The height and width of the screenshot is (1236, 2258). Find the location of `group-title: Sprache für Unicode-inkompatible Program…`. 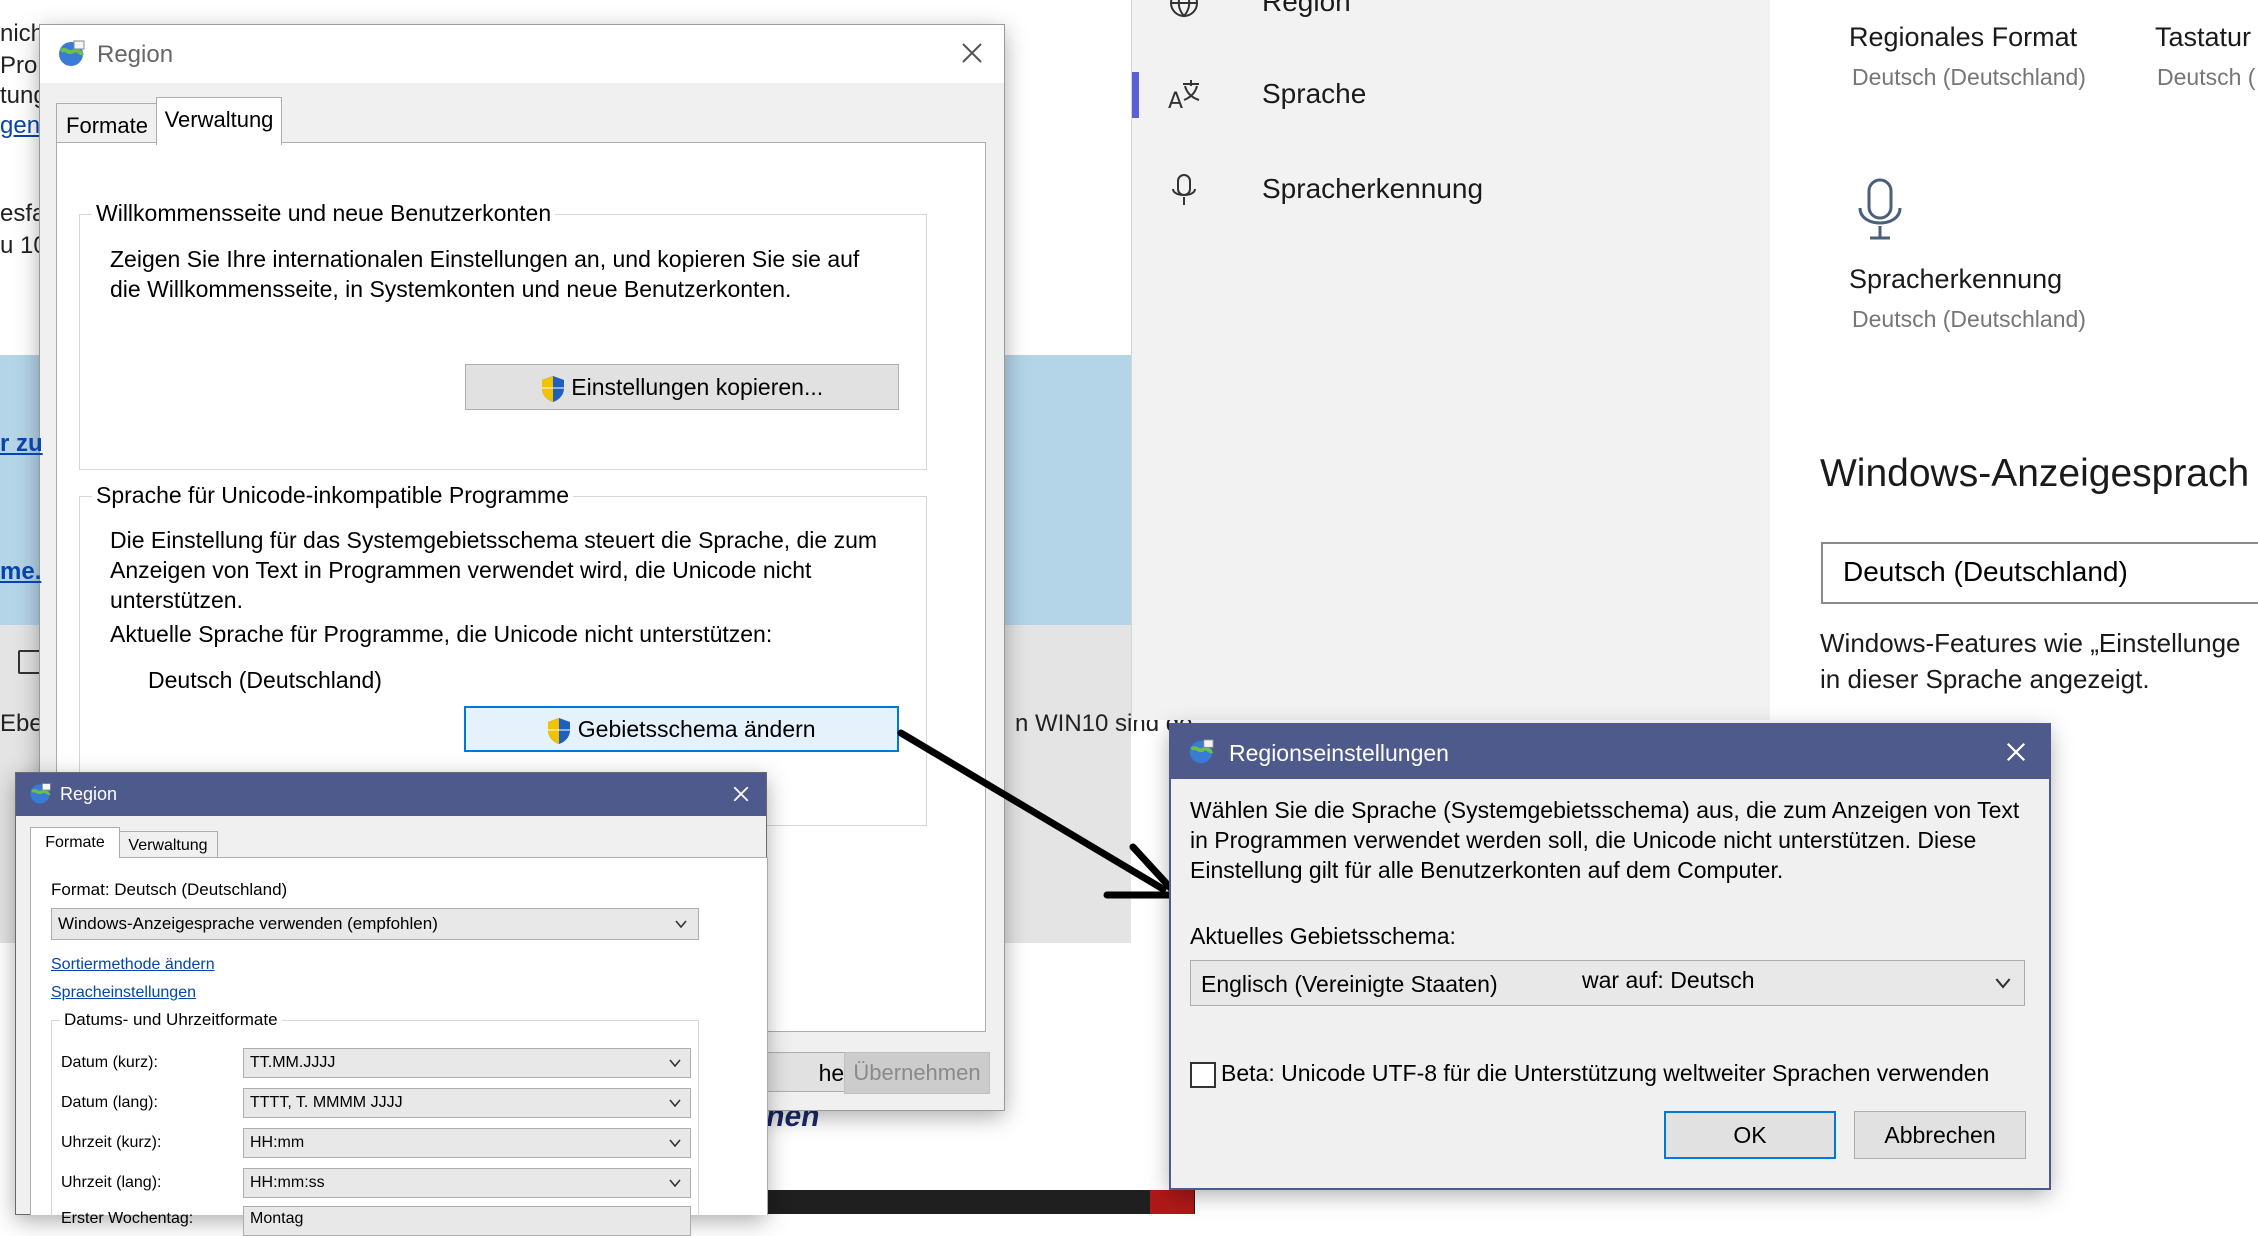

group-title: Sprache für Unicode-inkompatible Program… is located at coordinates (332, 495).